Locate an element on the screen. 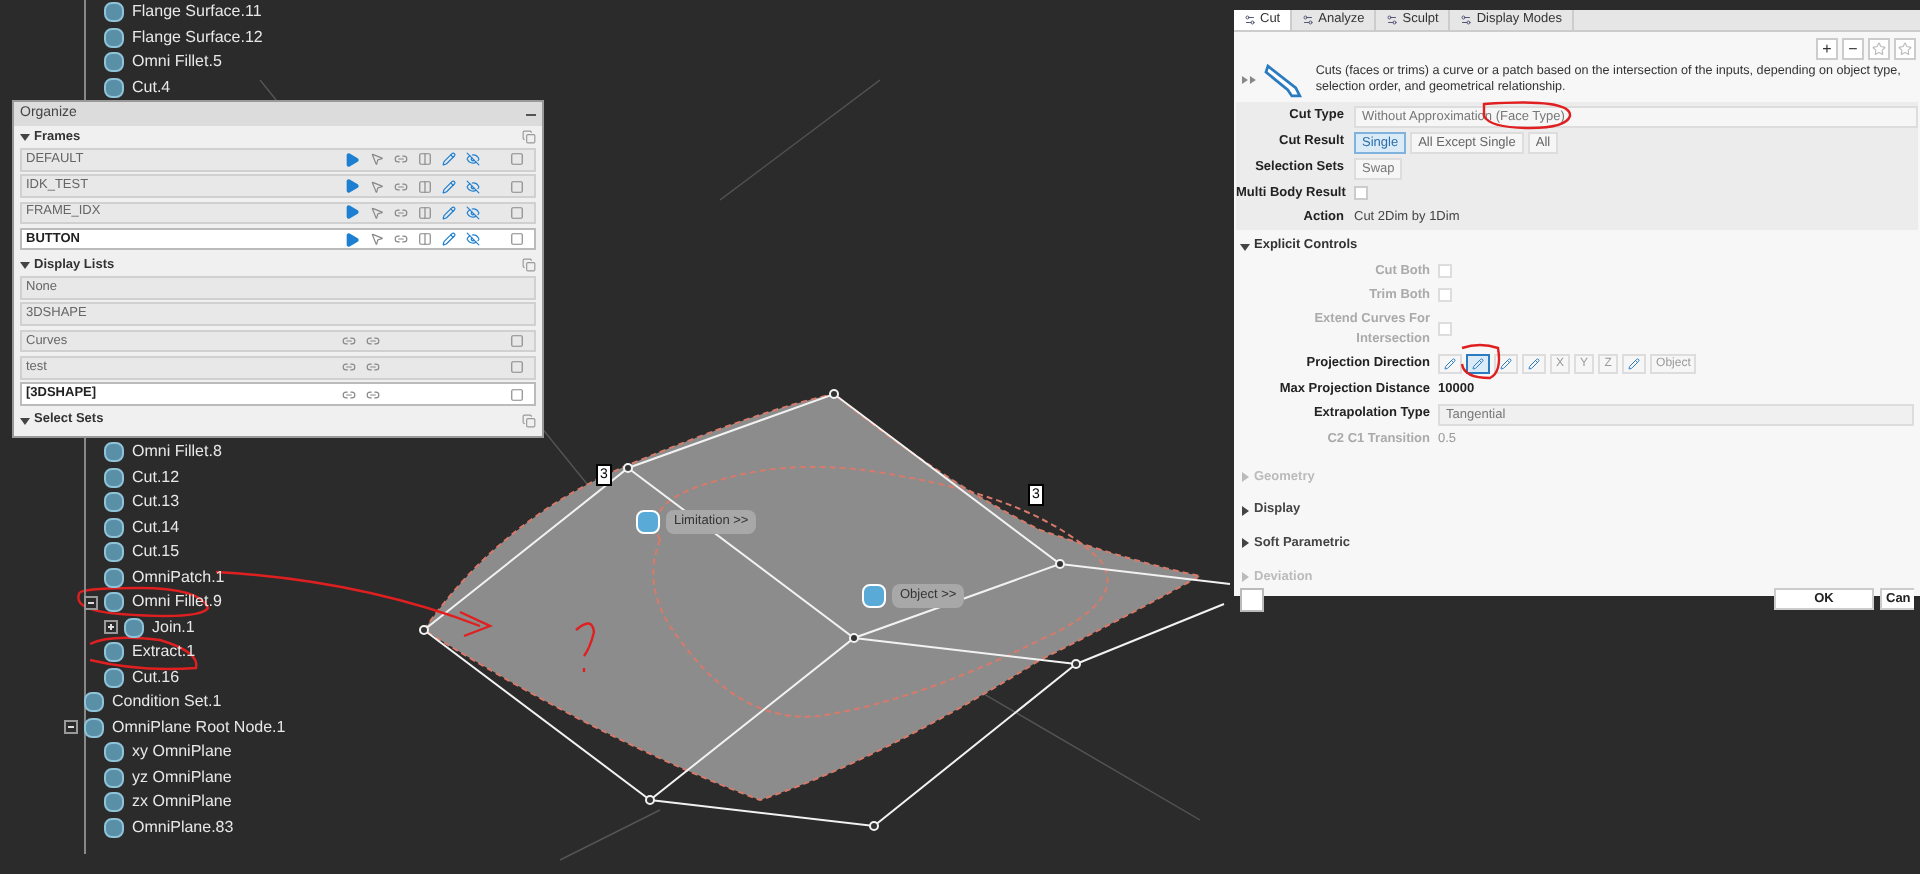  question-mark-annotation is located at coordinates (585, 648).